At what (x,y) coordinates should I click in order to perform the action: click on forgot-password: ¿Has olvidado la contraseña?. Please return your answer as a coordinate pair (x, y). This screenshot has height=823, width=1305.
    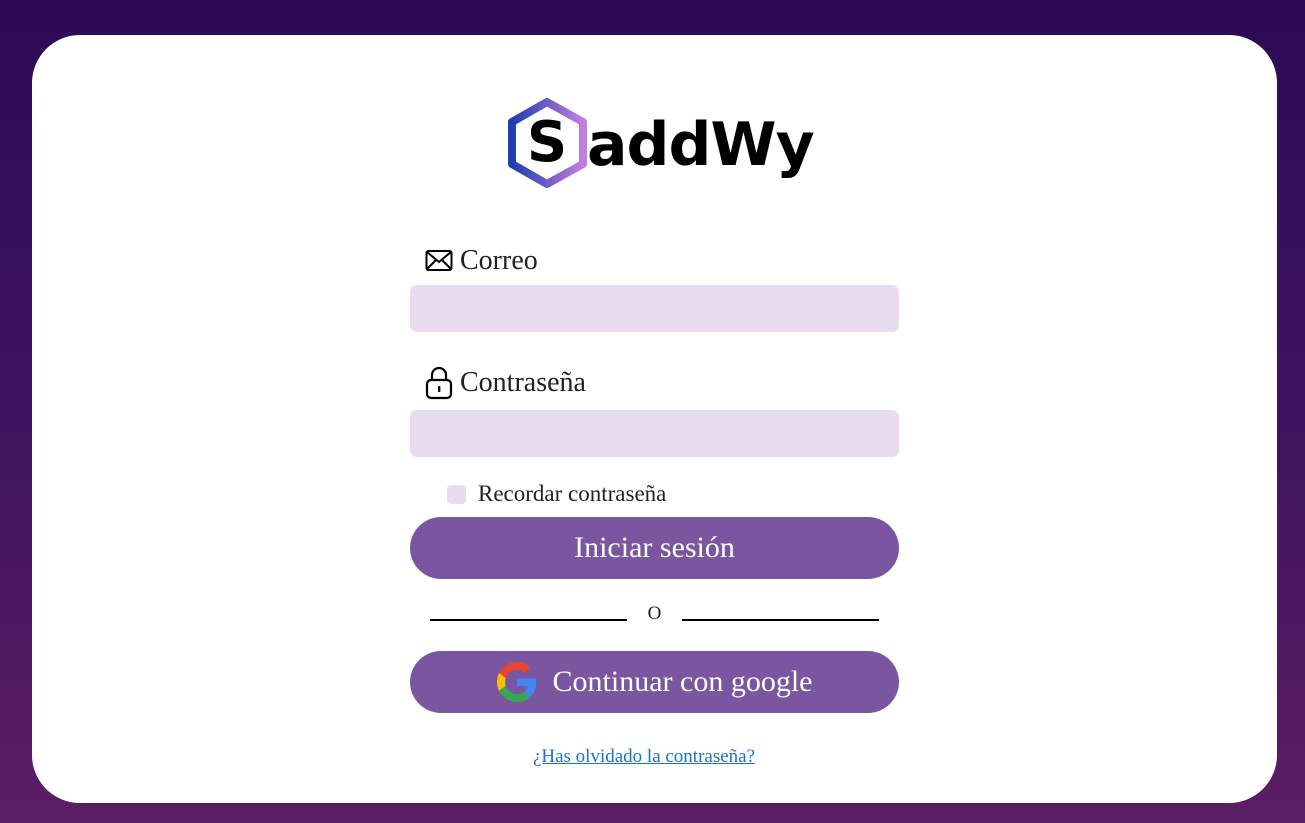
    Looking at the image, I should click on (644, 757).